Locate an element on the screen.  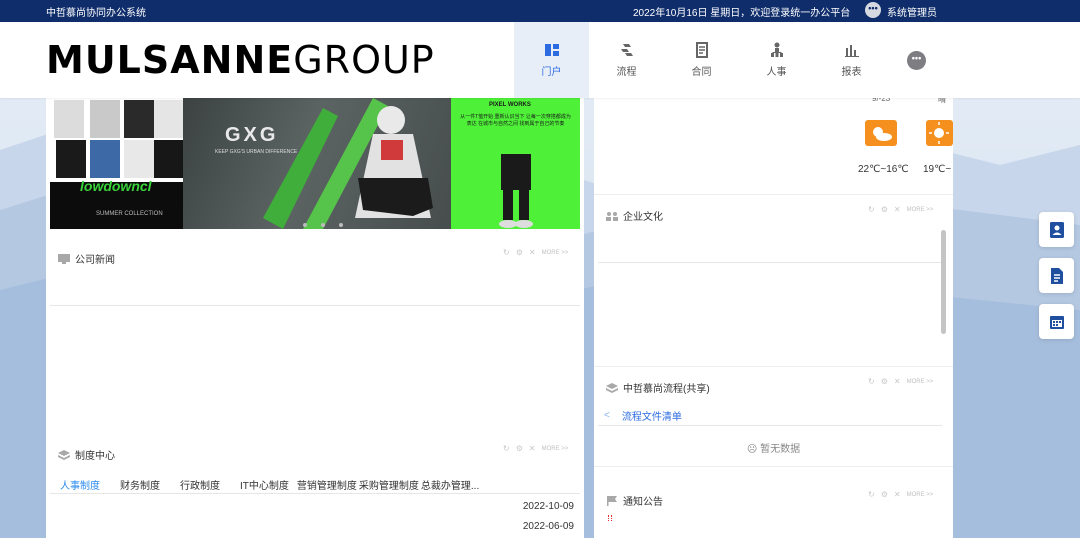
banner-artwork is located at coordinates (348, 163).